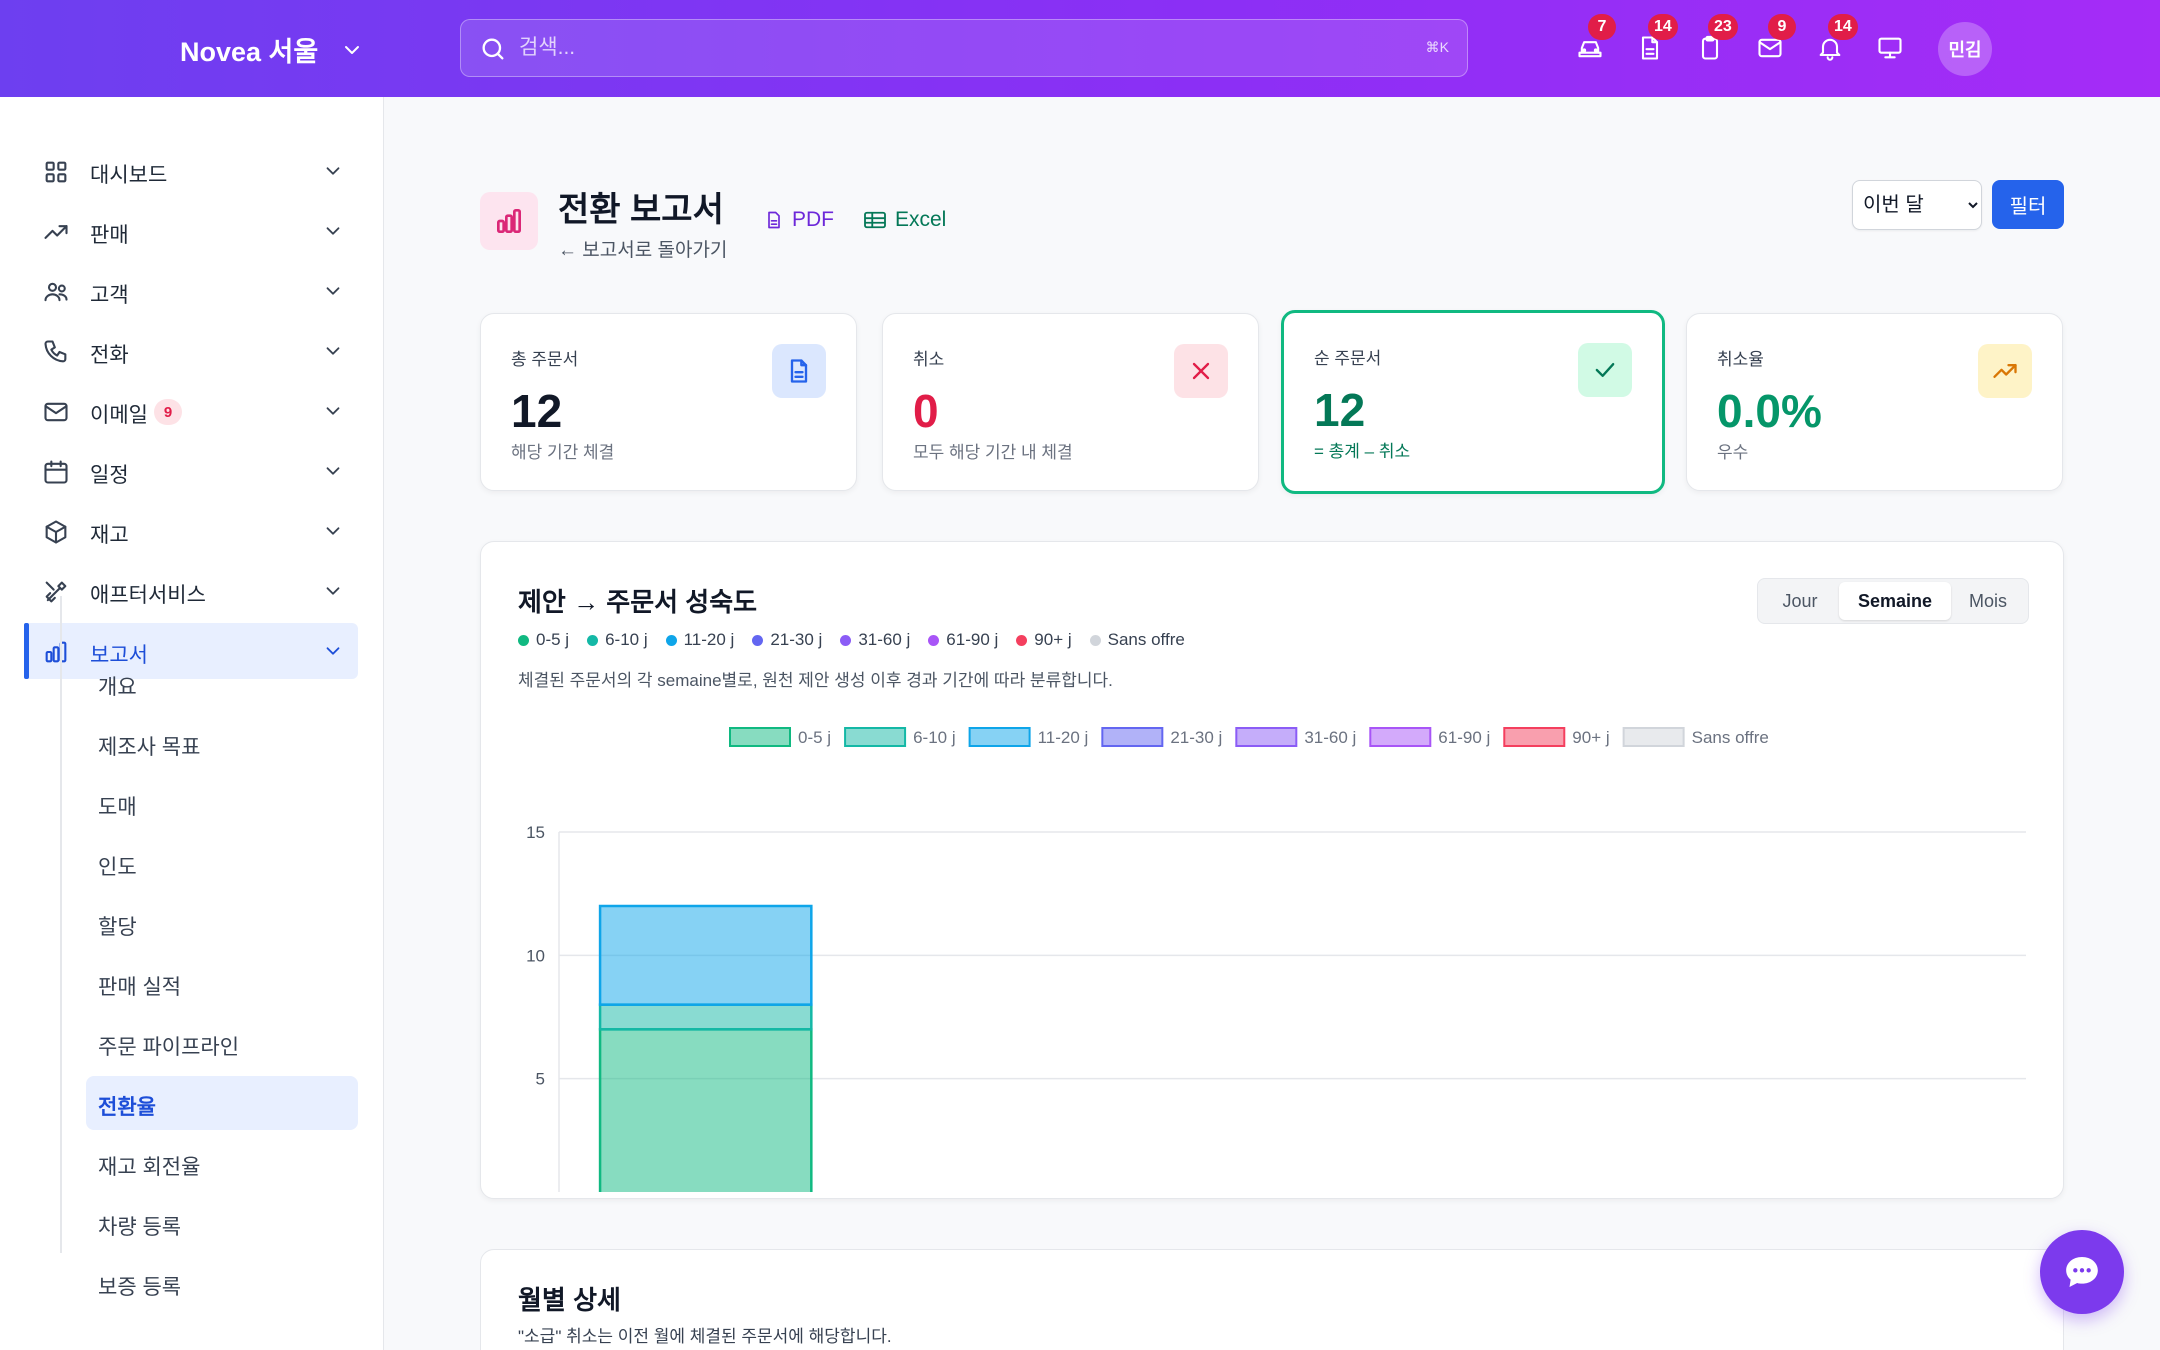 This screenshot has width=2160, height=1350. I want to click on mail-icon, so click(56, 412).